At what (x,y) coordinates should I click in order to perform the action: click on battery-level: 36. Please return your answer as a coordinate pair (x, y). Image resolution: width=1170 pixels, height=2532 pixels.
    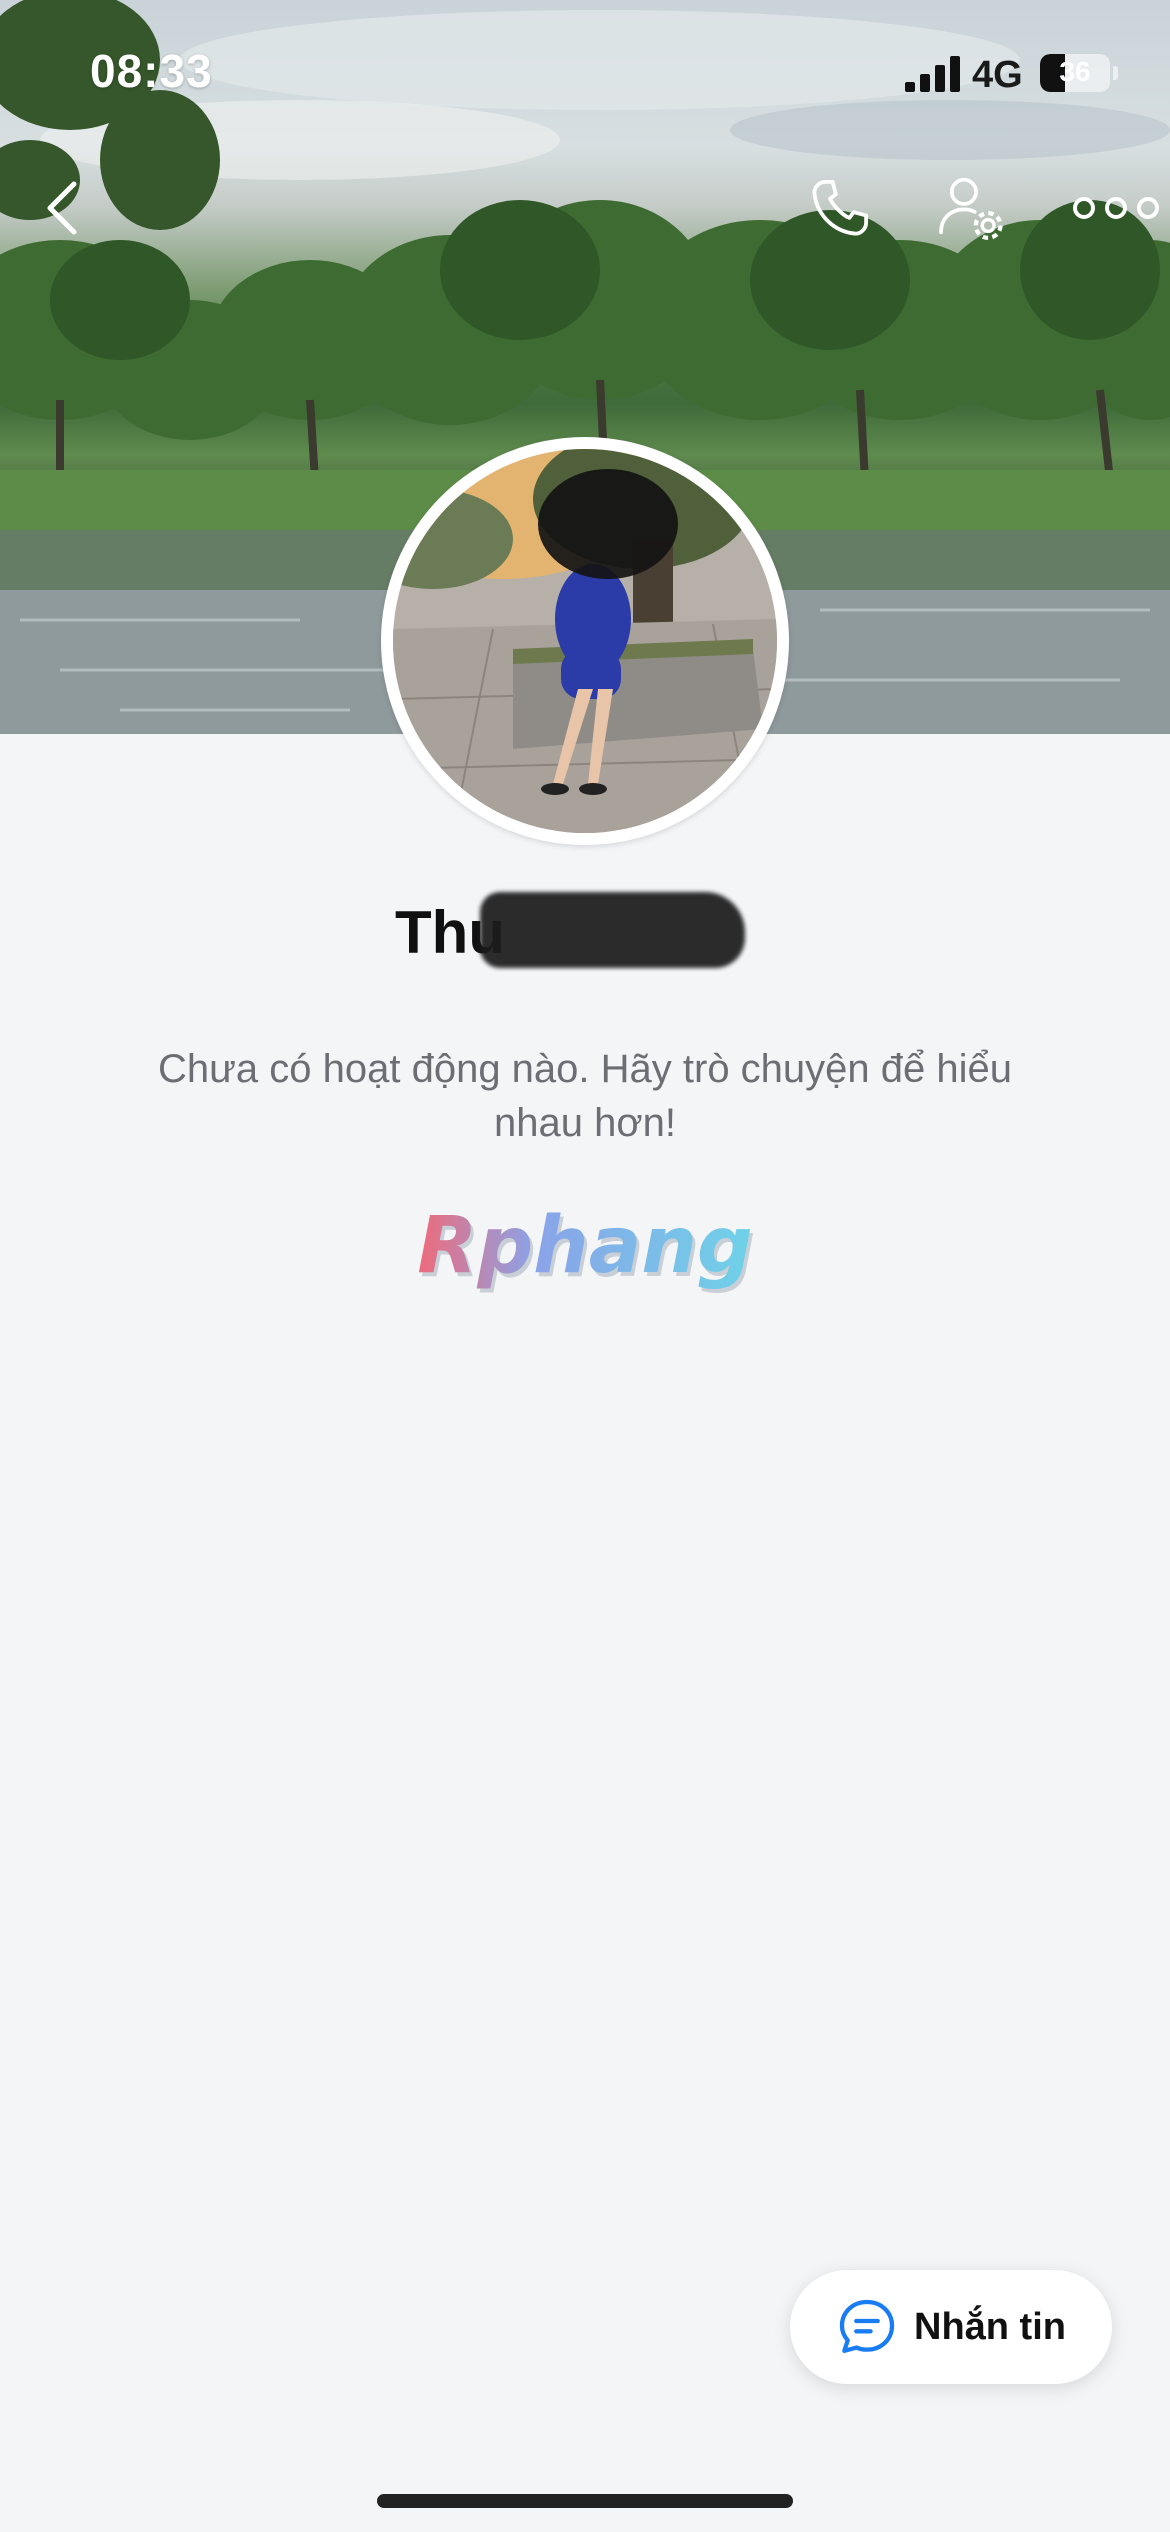
    Looking at the image, I should click on (1075, 71).